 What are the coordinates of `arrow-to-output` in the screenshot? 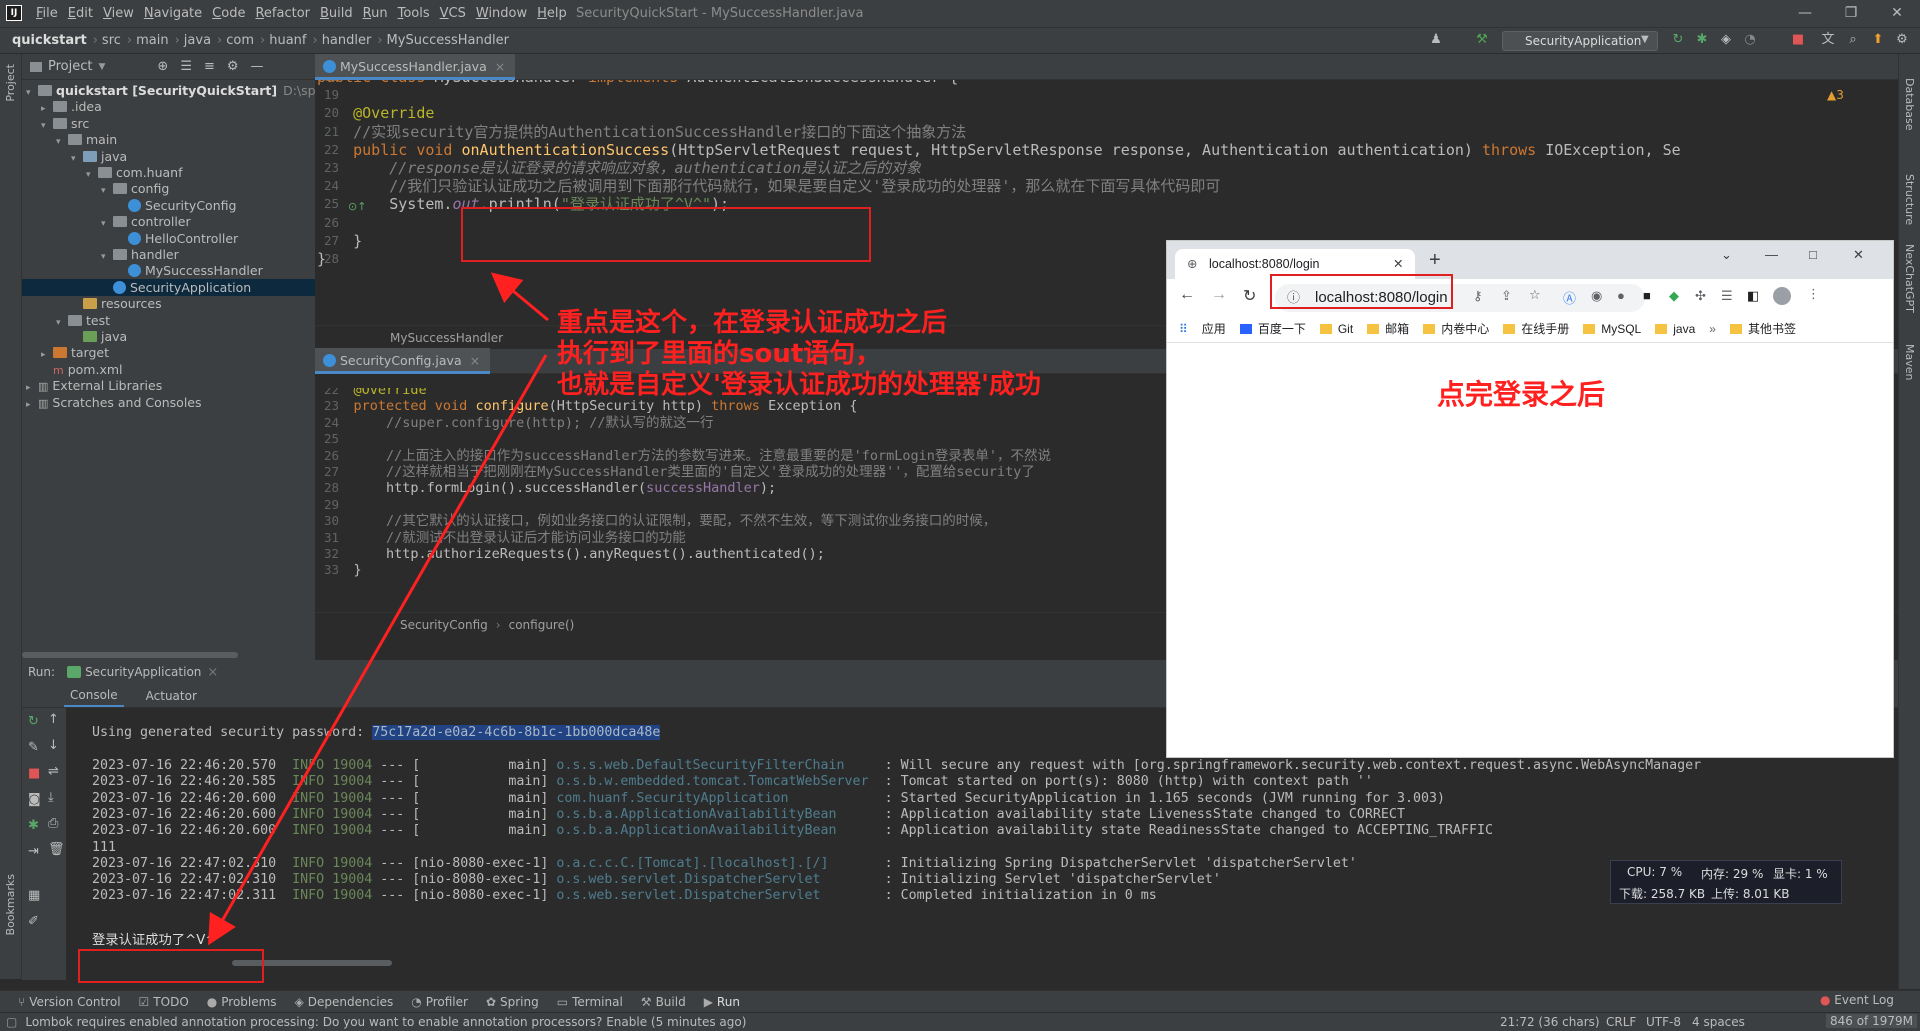 It's located at (378, 650).